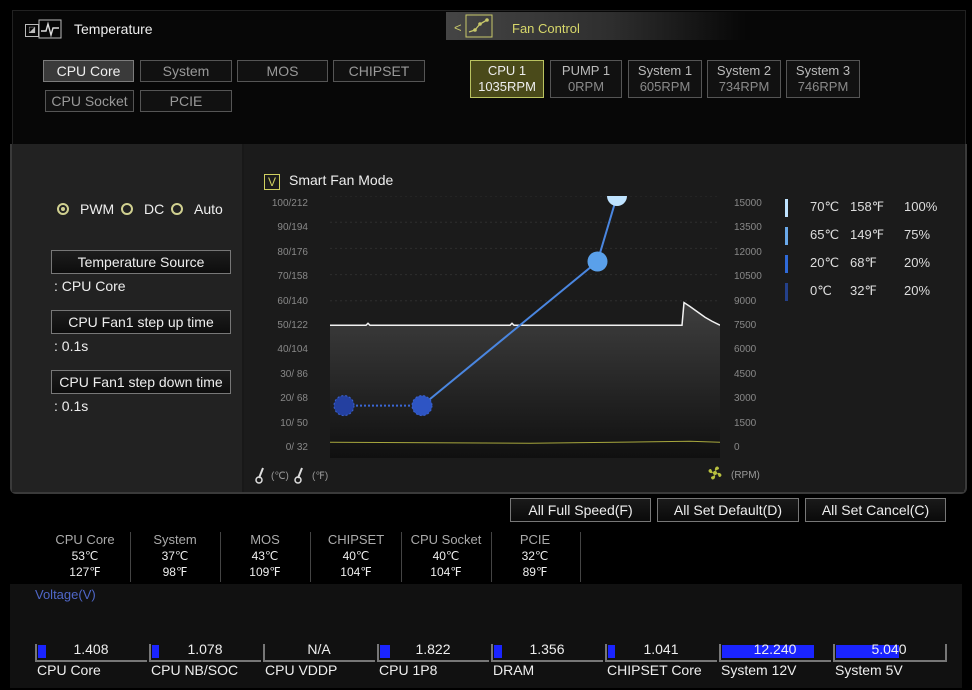  I want to click on radio-auto-label: Auto, so click(208, 209).